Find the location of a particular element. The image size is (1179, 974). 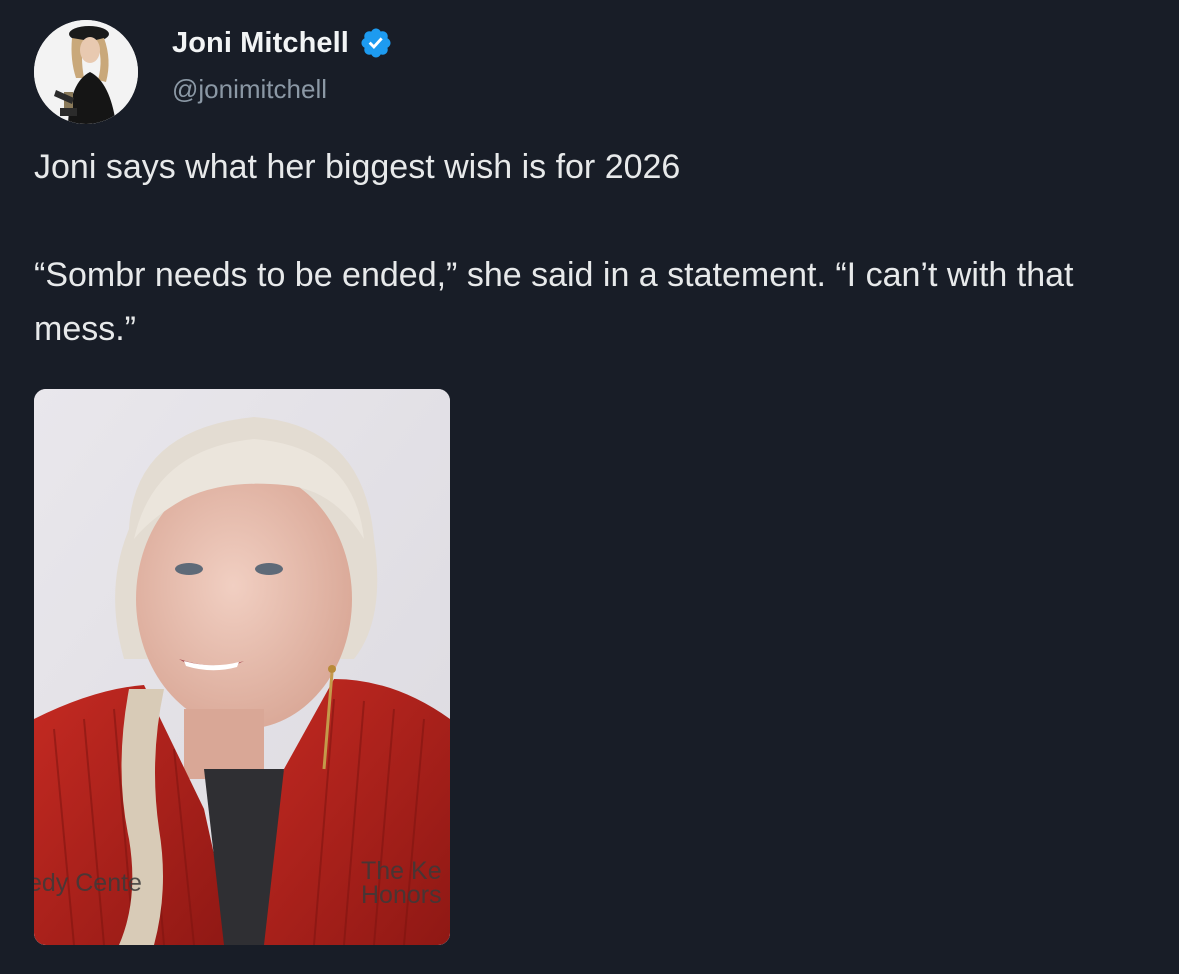

author-handle: @jonimitchell is located at coordinates (249, 89).